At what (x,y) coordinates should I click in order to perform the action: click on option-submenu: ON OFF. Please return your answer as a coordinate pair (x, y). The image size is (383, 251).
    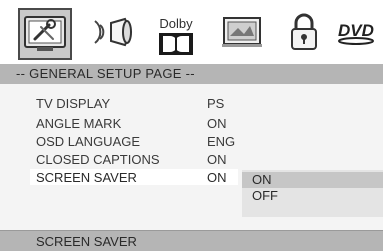
    Looking at the image, I should click on (312, 193).